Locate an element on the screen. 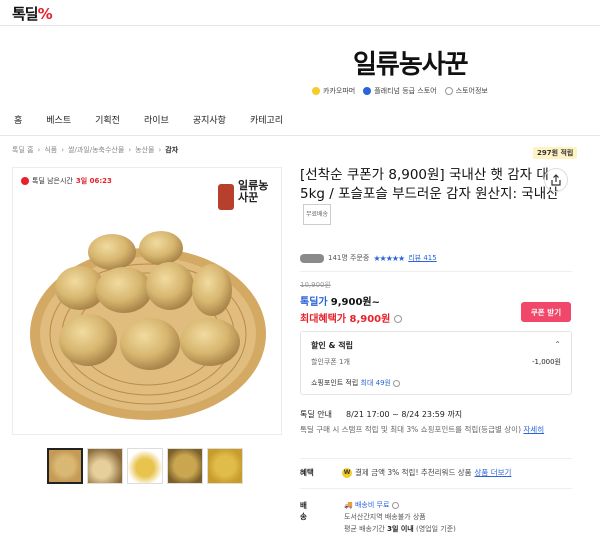 The width and height of the screenshot is (600, 545). store-link-label: 카카오파머 is located at coordinates (339, 91).